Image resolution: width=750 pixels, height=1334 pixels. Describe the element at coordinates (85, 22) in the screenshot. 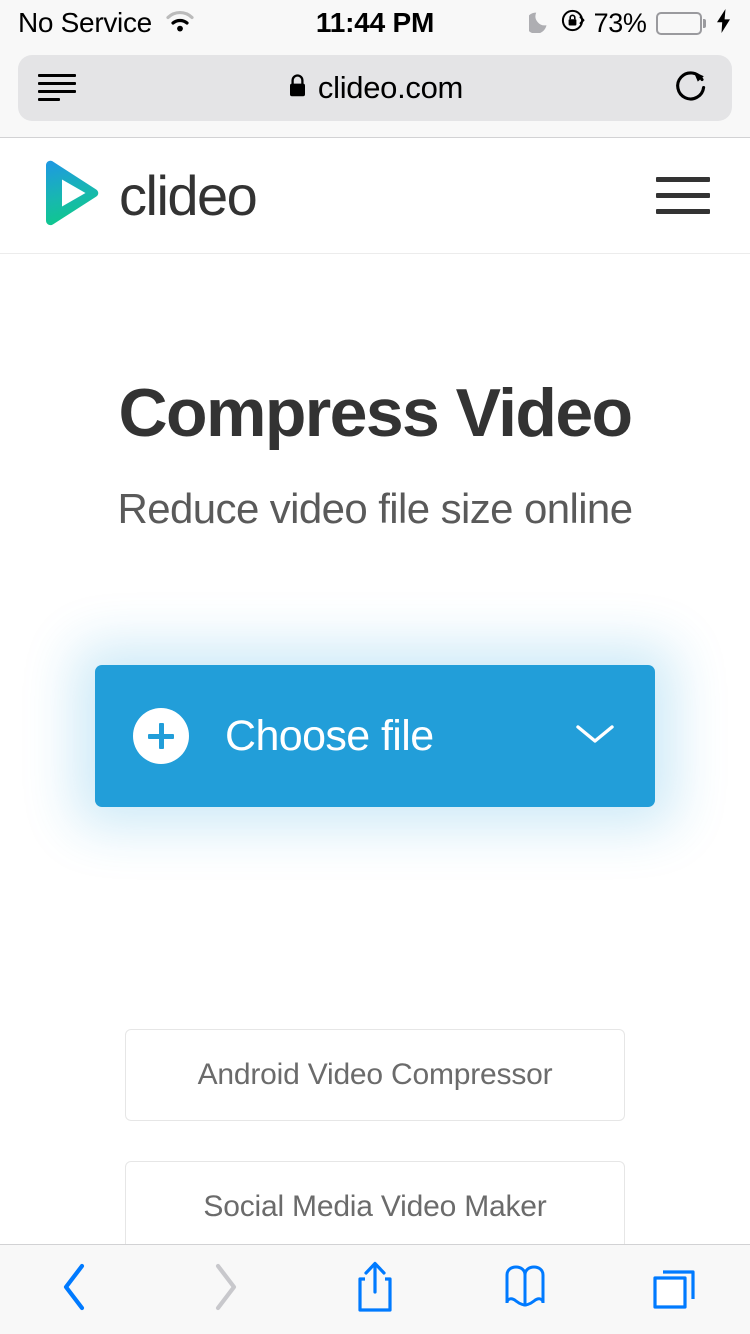

I see `carrier-label: No Service` at that location.